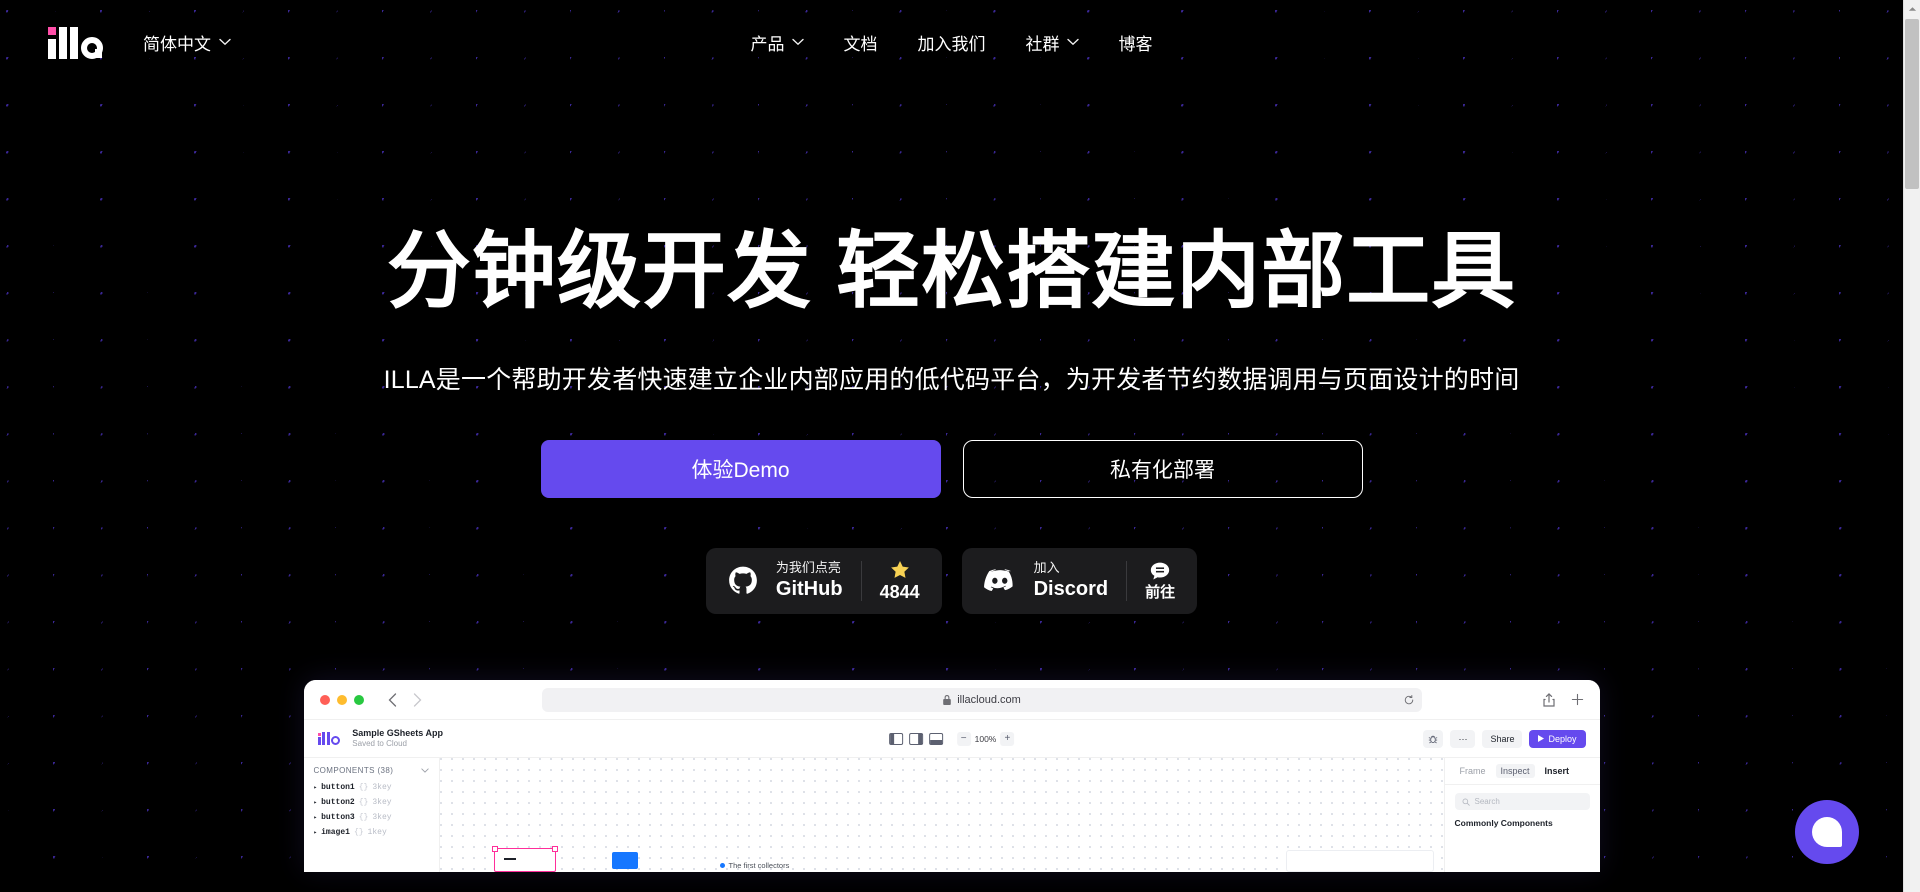 This screenshot has height=892, width=1920. I want to click on github-star-group: 4844, so click(900, 581).